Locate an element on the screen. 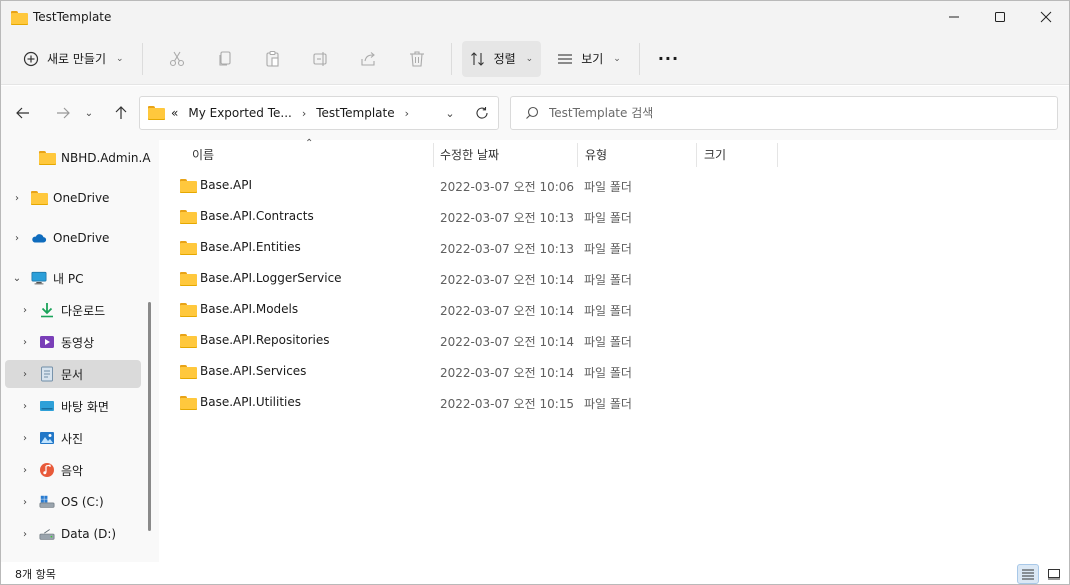 The image size is (1070, 585). search-icon is located at coordinates (532, 112).